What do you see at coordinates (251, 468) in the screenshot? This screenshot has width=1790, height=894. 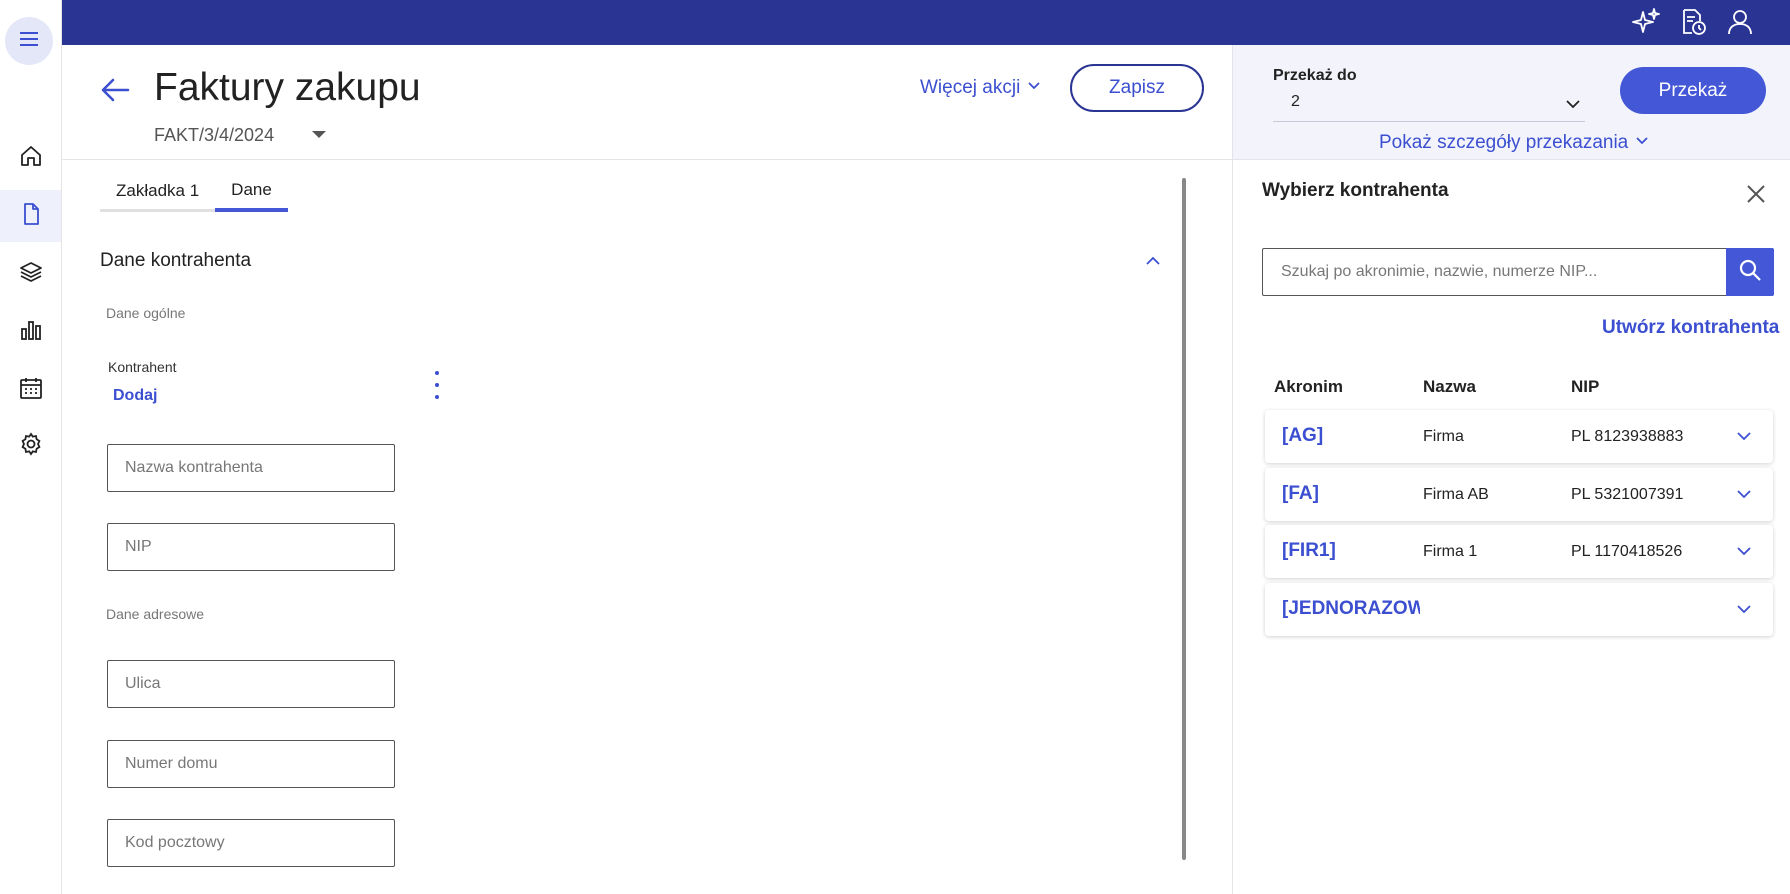 I see `contractor-name-field` at bounding box center [251, 468].